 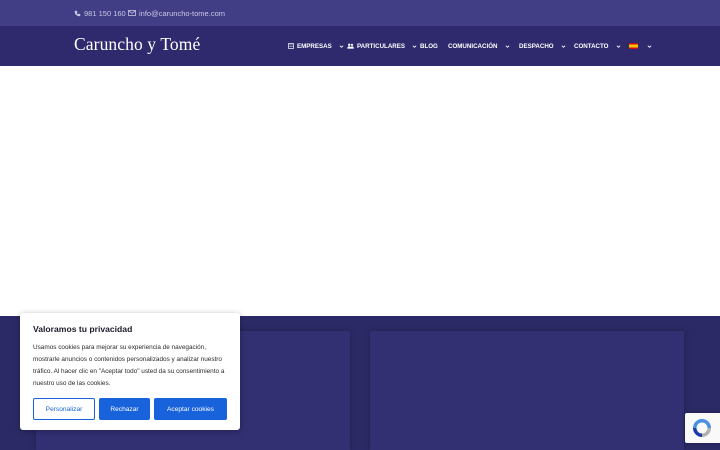 I want to click on nav-item-blog: BLOG, so click(x=429, y=46).